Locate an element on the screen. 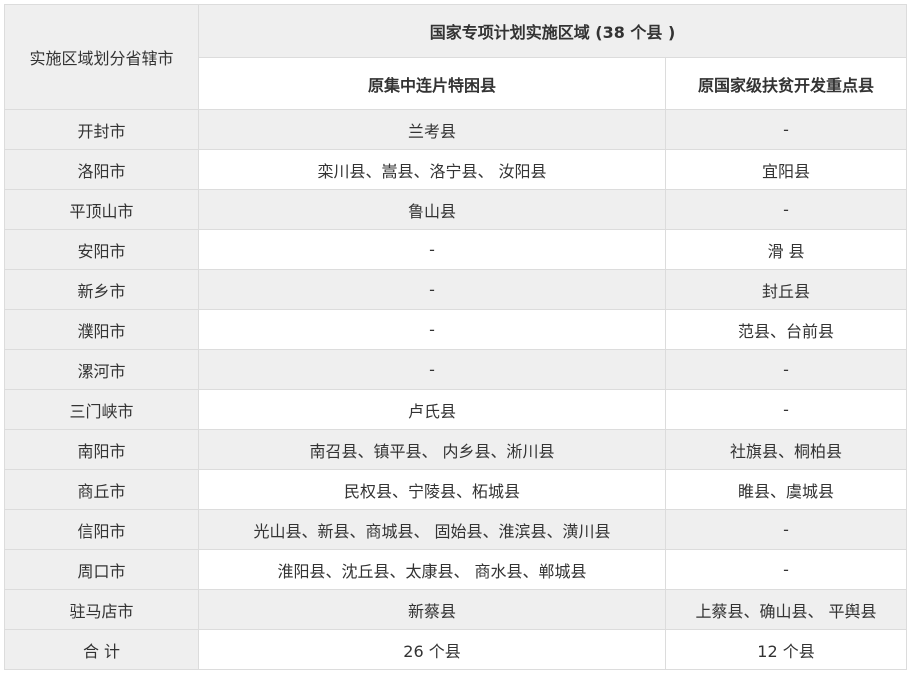 The width and height of the screenshot is (909, 674). table-row: 洛阳市 栾川县、嵩县、洛宁县、 汝阳县 宜阳县 is located at coordinates (456, 169).